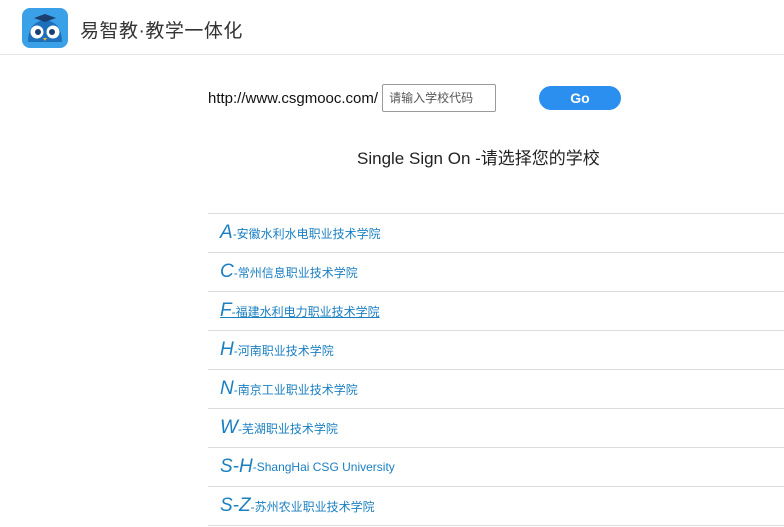 The height and width of the screenshot is (527, 784). Describe the element at coordinates (283, 350) in the screenshot. I see `school-name: -河南职业技术学院` at that location.